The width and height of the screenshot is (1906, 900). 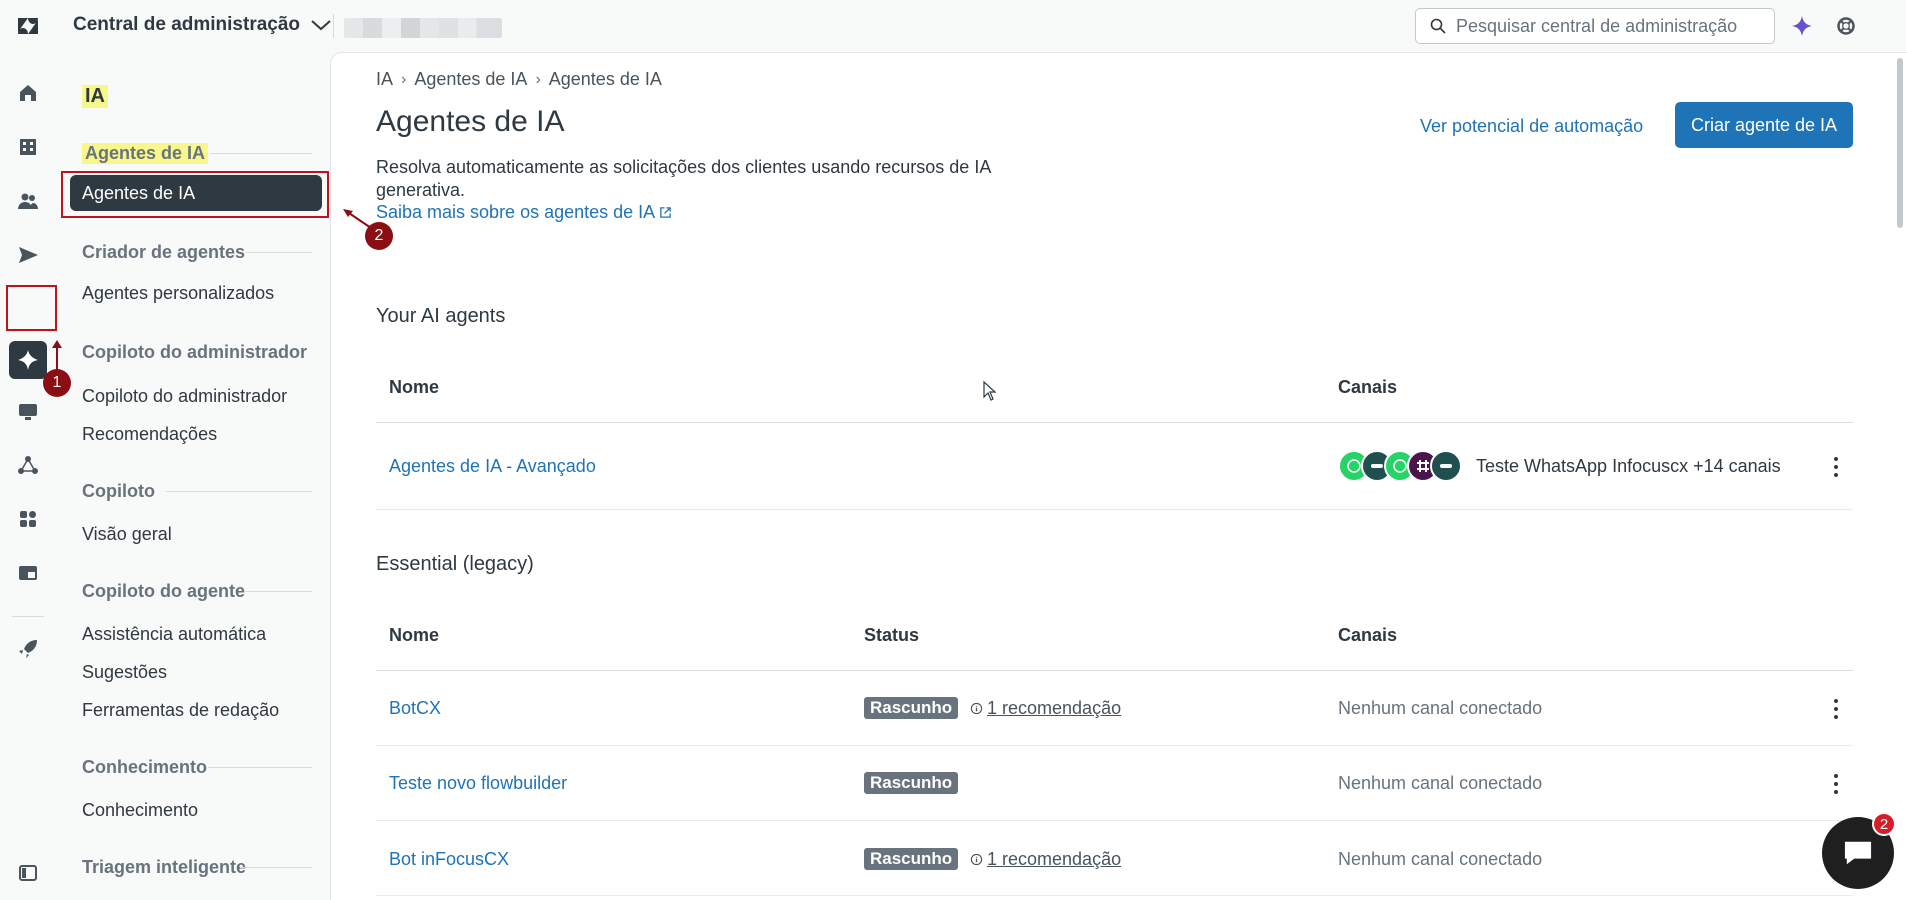 What do you see at coordinates (28, 649) in the screenshot?
I see `rocket-icon` at bounding box center [28, 649].